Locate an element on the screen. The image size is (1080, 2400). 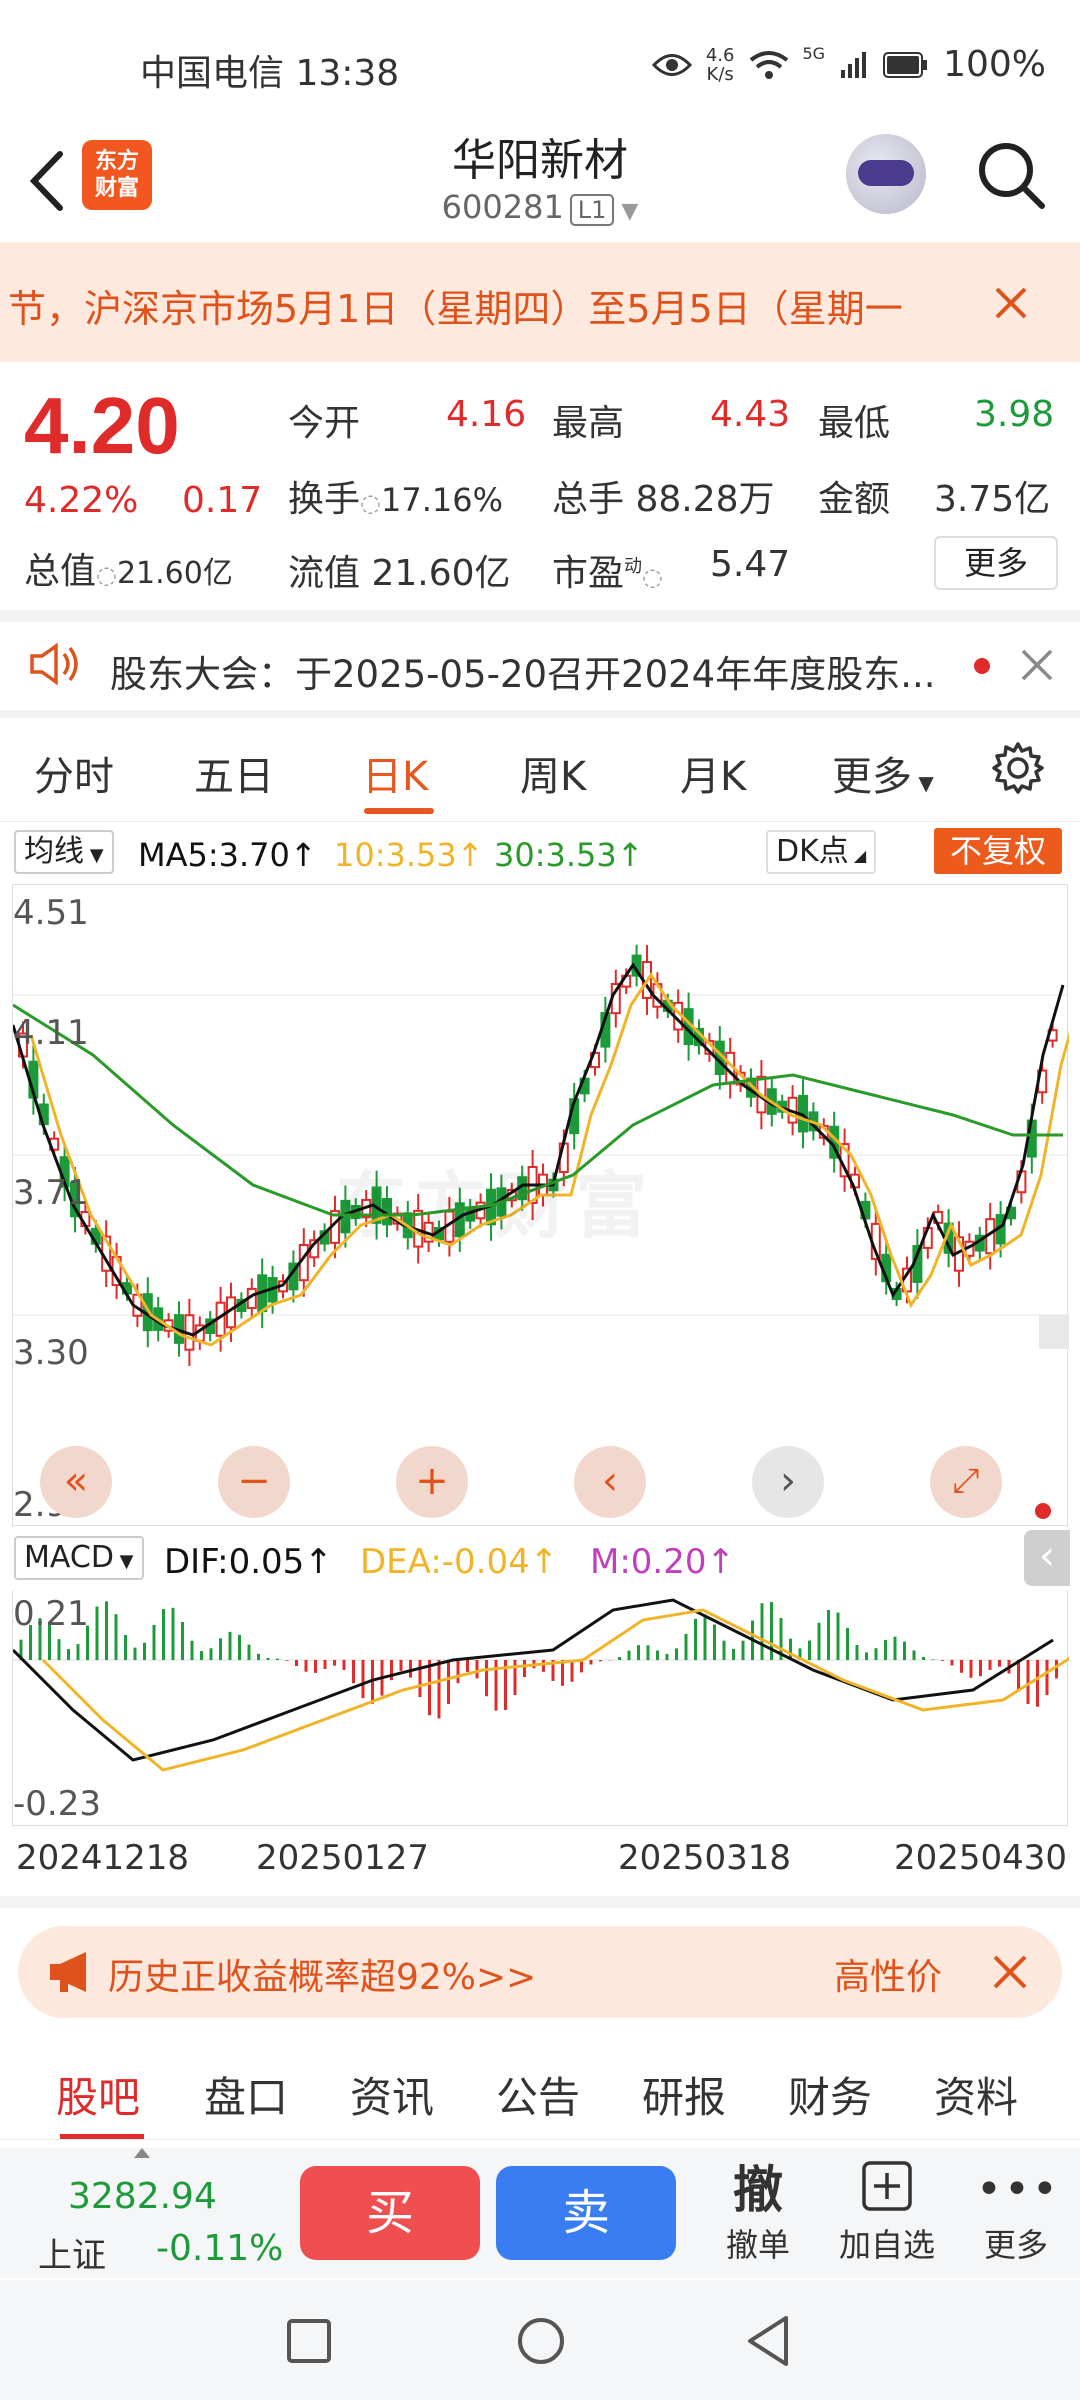
content-tabs: 股吧 盘口 资讯 公告 研报 财务 资料 is located at coordinates (540, 2090).